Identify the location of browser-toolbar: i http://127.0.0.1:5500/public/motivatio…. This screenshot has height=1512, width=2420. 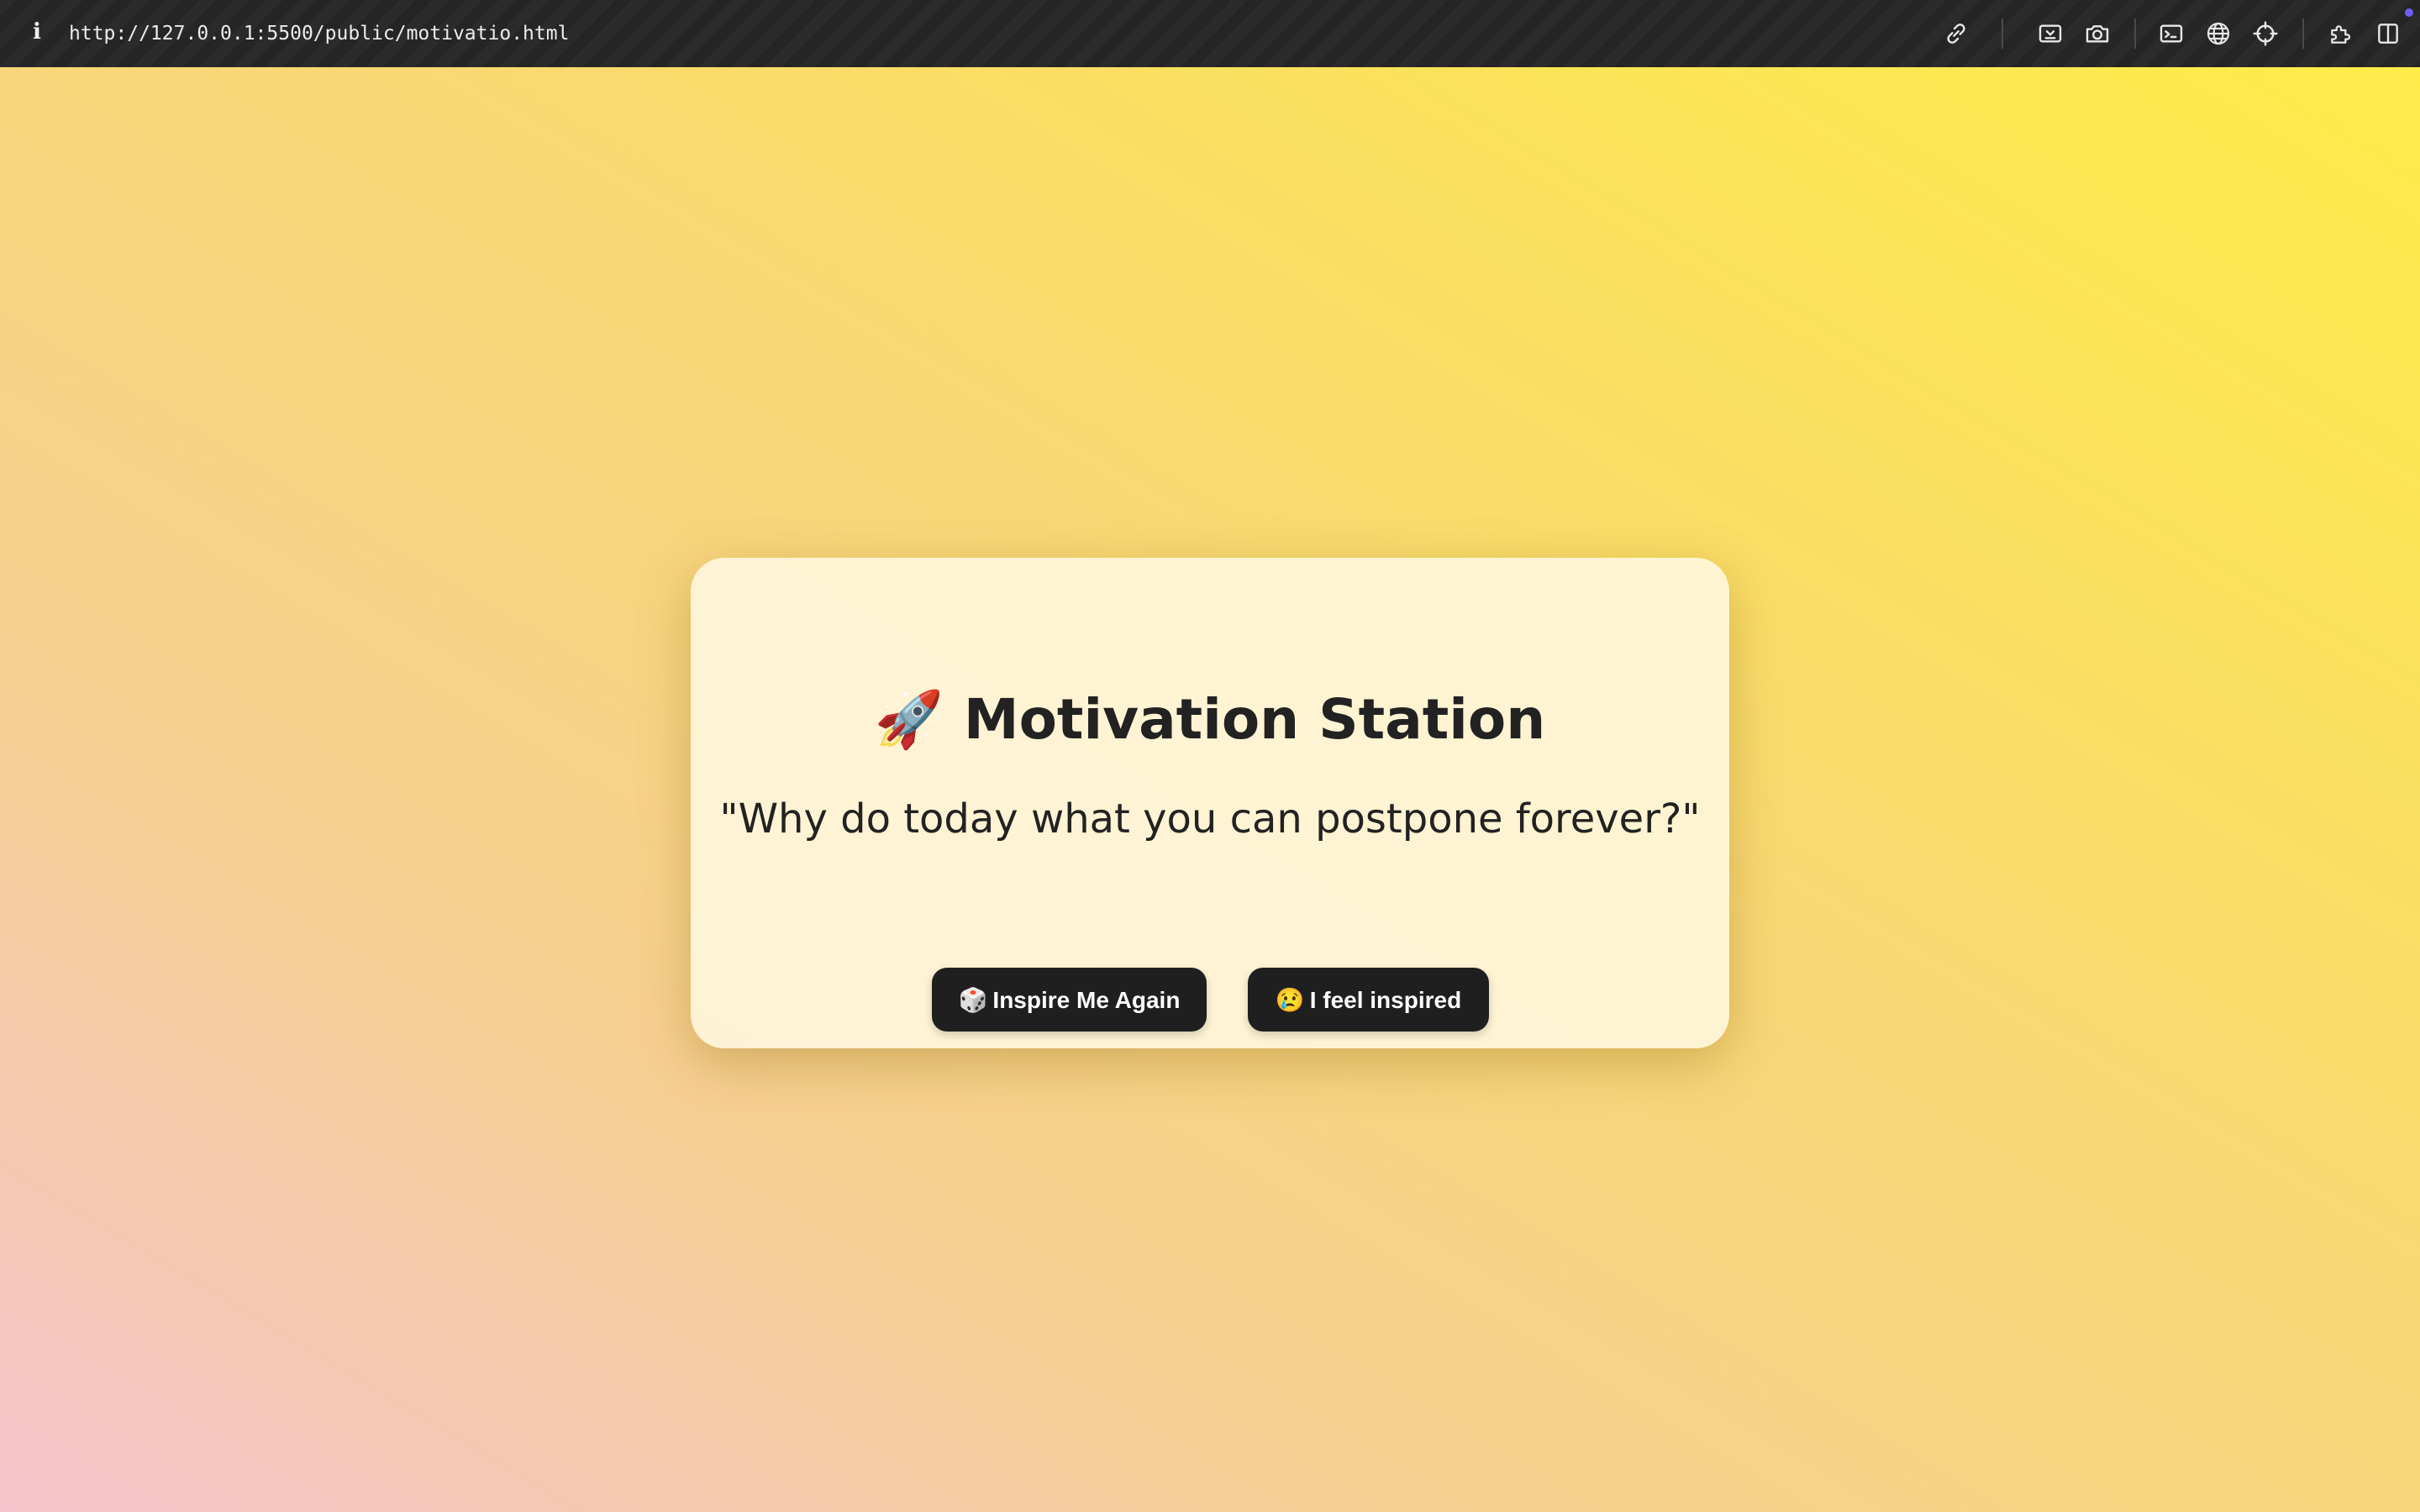
(1210, 33).